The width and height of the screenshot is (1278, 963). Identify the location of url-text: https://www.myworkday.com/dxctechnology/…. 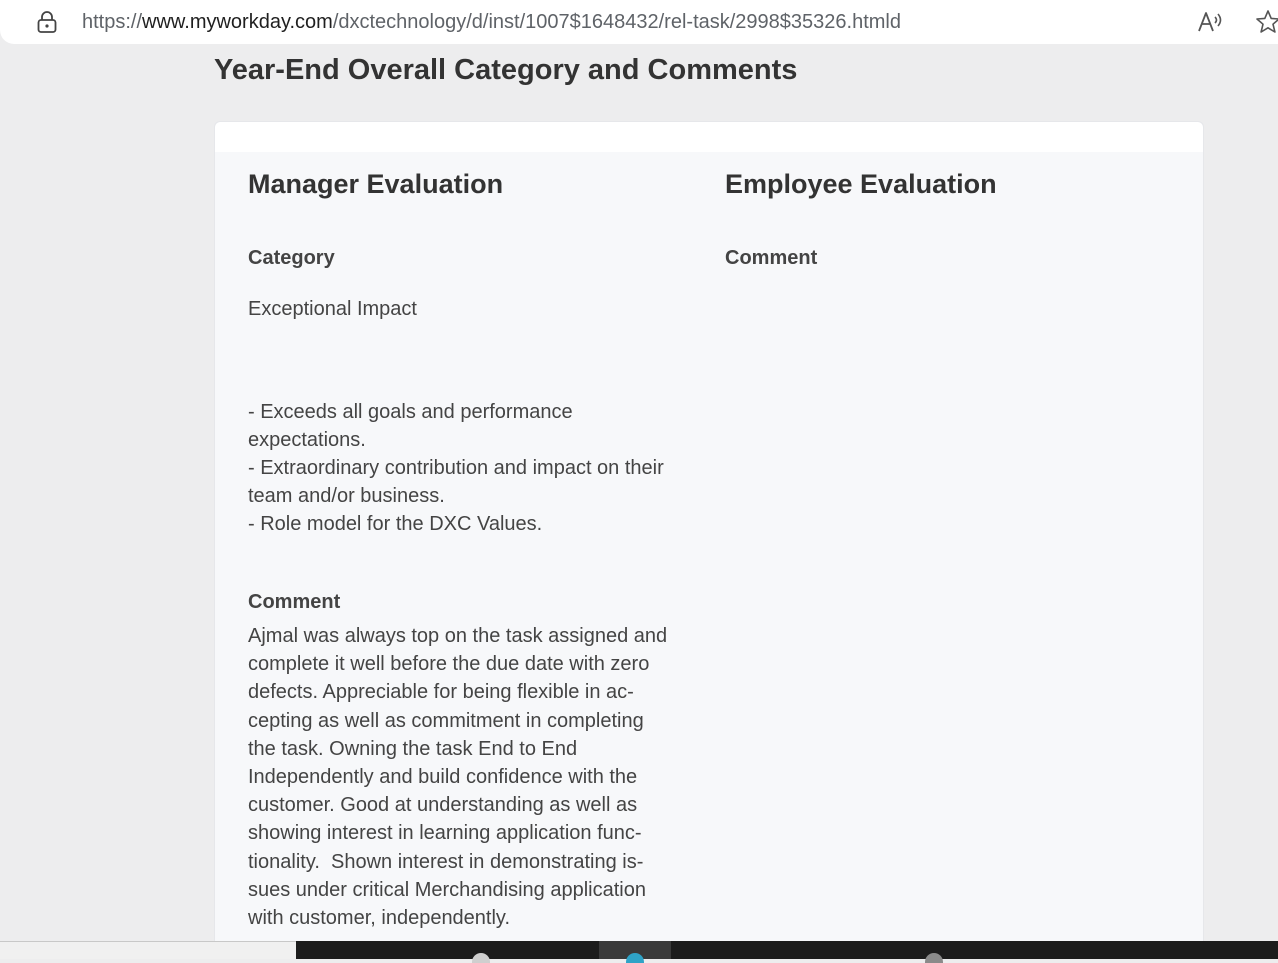
(491, 22).